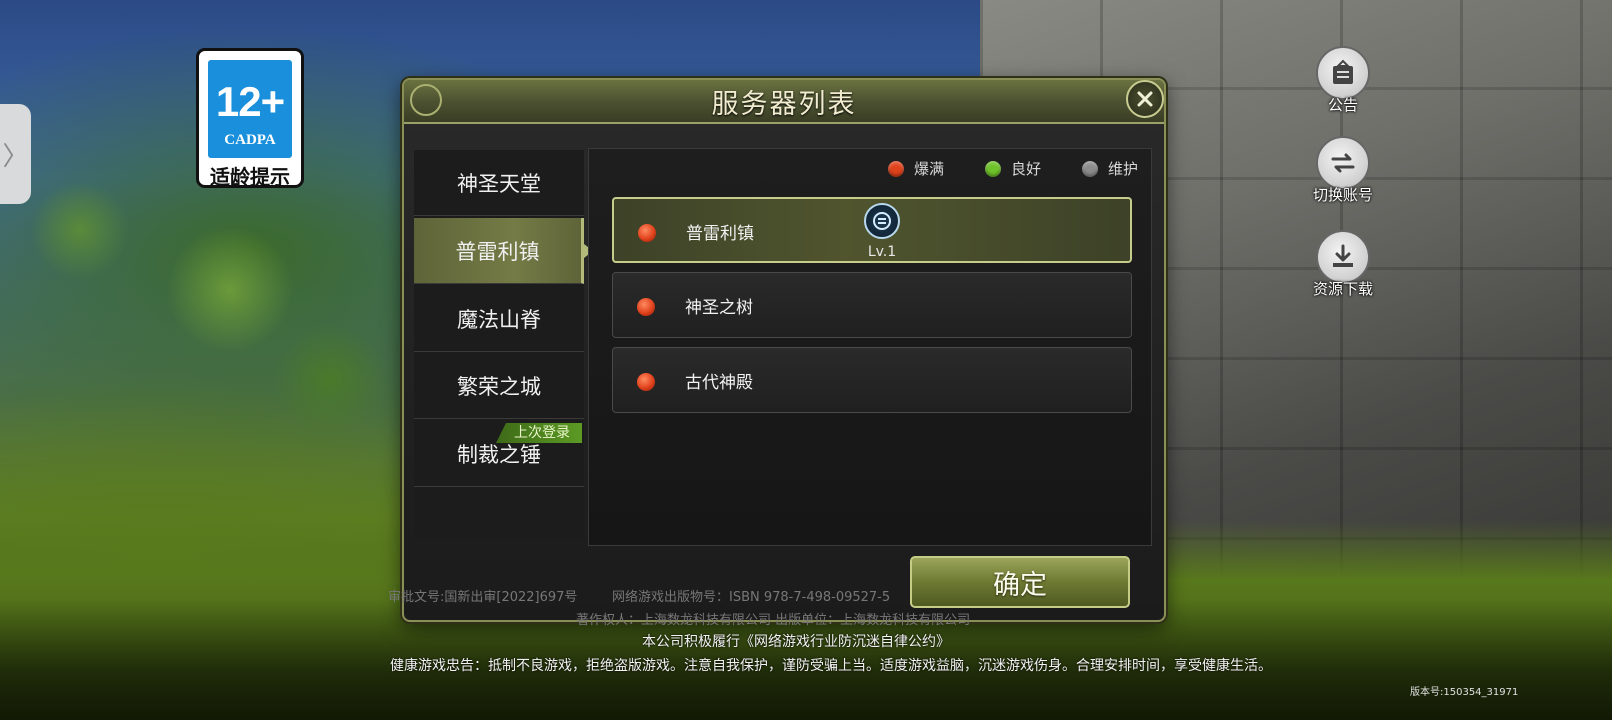 The image size is (1612, 720). Describe the element at coordinates (796, 642) in the screenshot. I see `anti-addiction-pledge: 本公司积极履行《网络游戏行业防沉迷自律公约》` at that location.